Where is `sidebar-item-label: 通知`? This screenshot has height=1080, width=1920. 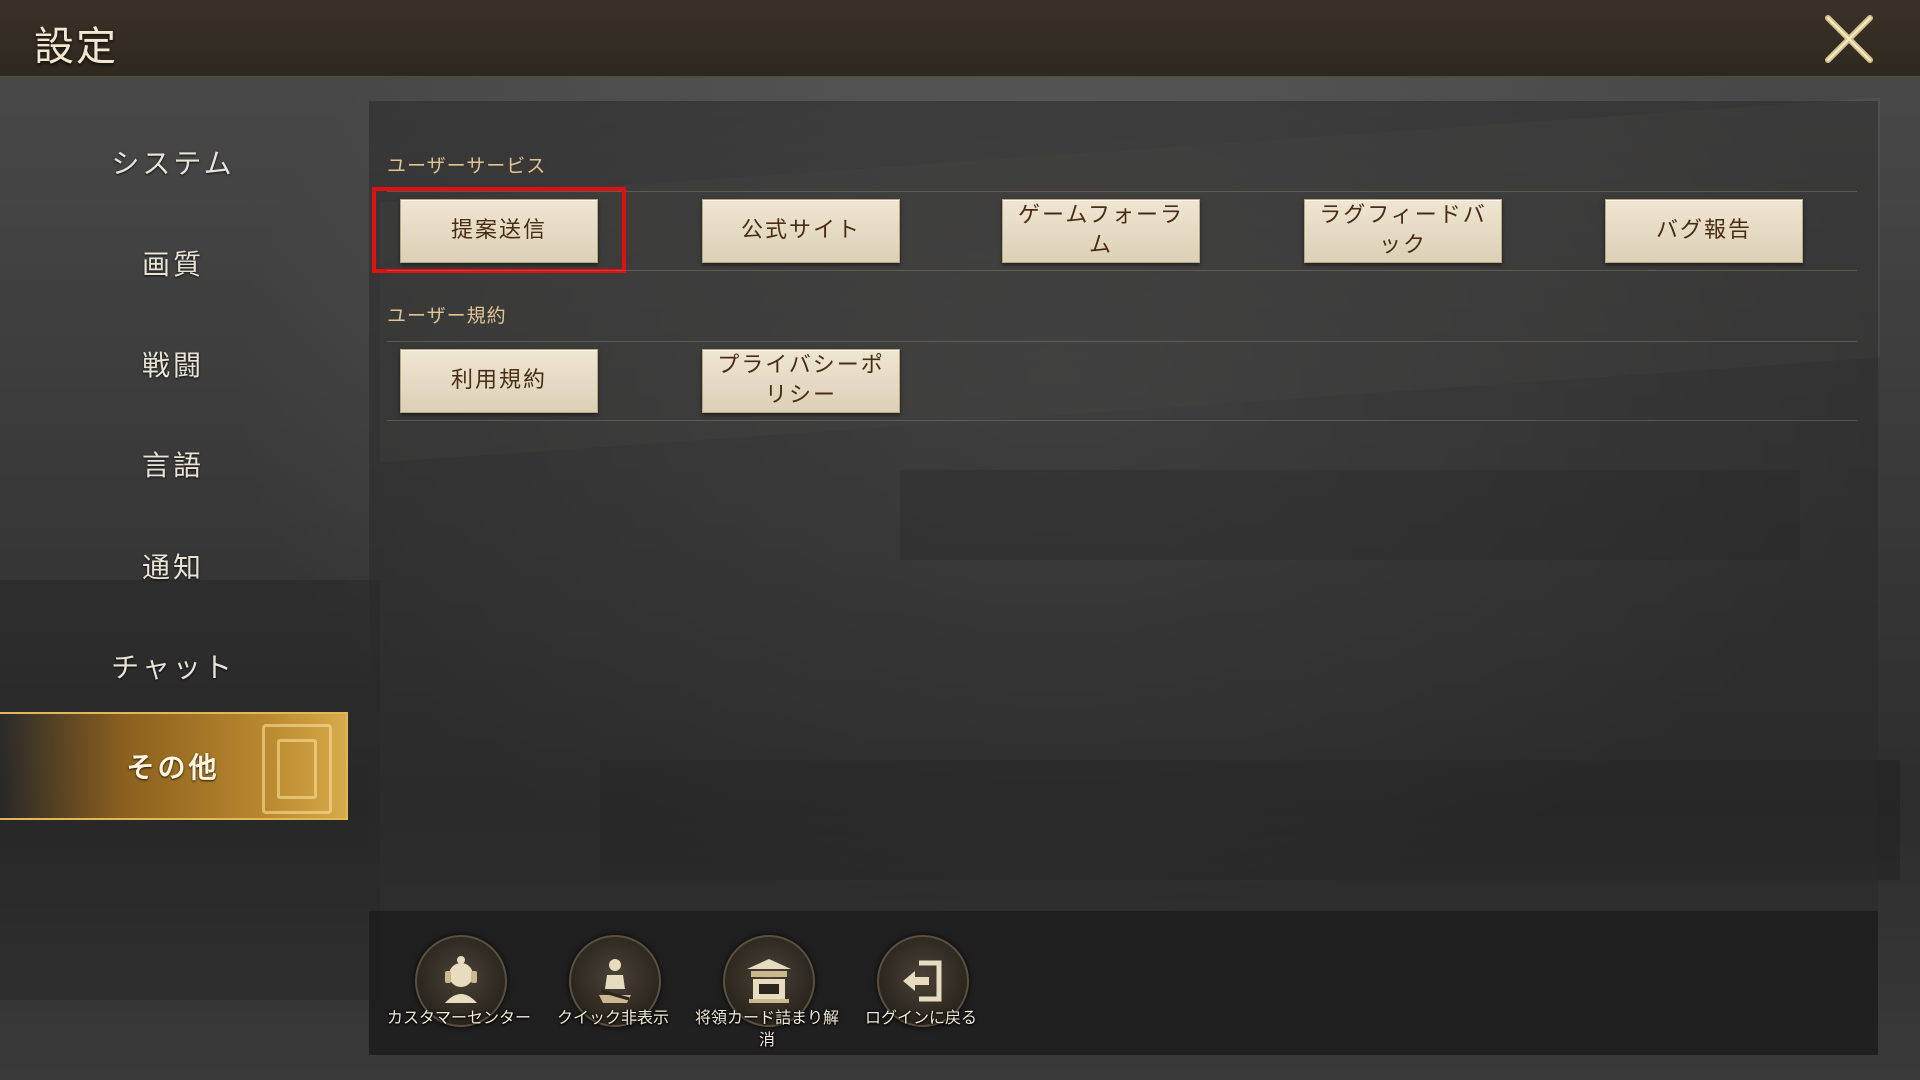 sidebar-item-label: 通知 is located at coordinates (172, 567).